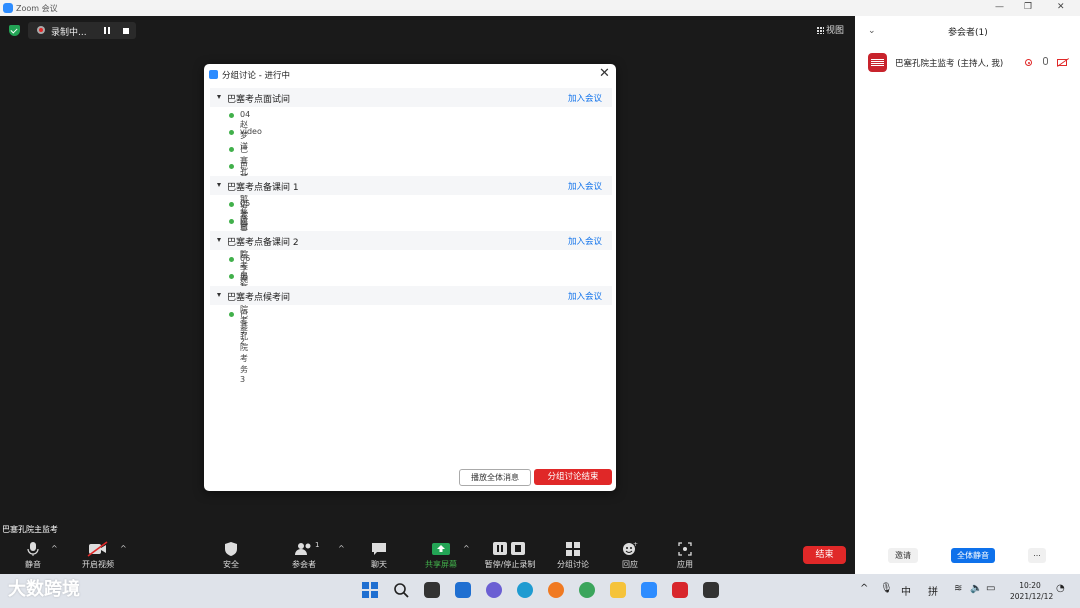 This screenshot has width=1080, height=608. What do you see at coordinates (1028, 62) in the screenshot?
I see `recording-status-icon` at bounding box center [1028, 62].